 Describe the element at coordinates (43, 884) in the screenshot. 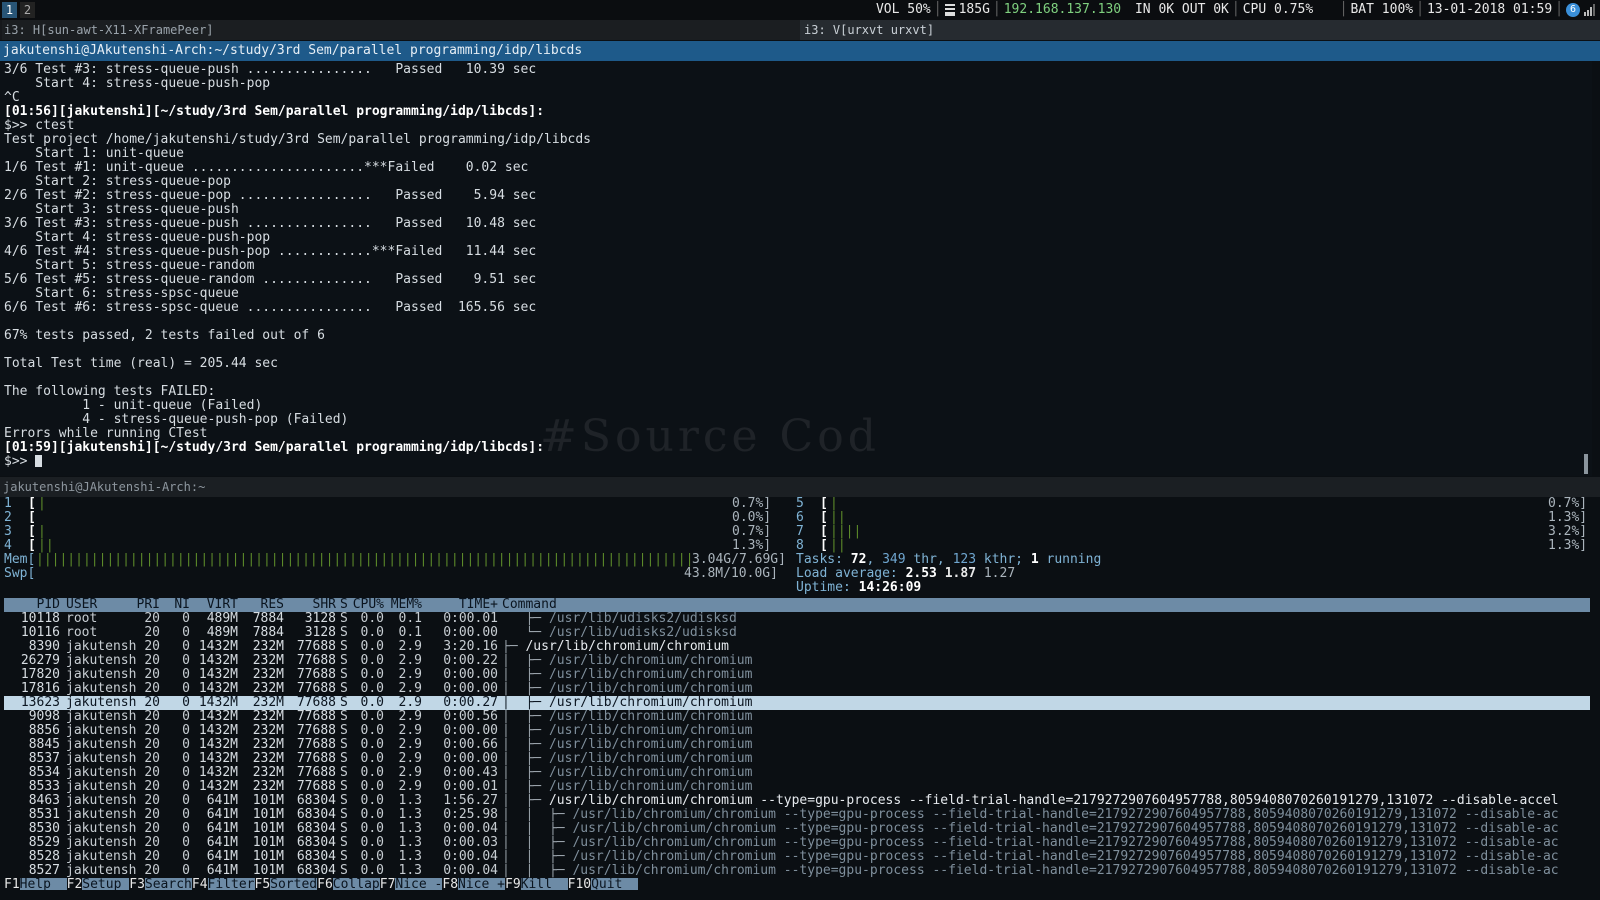

I see `fkey-f1-button: Help` at that location.